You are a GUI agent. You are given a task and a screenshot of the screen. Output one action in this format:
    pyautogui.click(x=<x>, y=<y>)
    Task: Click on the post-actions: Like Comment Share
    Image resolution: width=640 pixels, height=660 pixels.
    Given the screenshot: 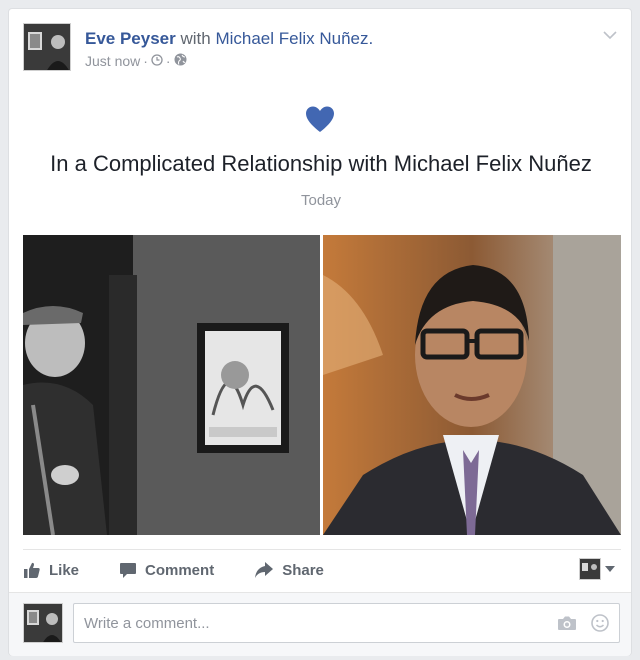 What is the action you would take?
    pyautogui.click(x=173, y=570)
    